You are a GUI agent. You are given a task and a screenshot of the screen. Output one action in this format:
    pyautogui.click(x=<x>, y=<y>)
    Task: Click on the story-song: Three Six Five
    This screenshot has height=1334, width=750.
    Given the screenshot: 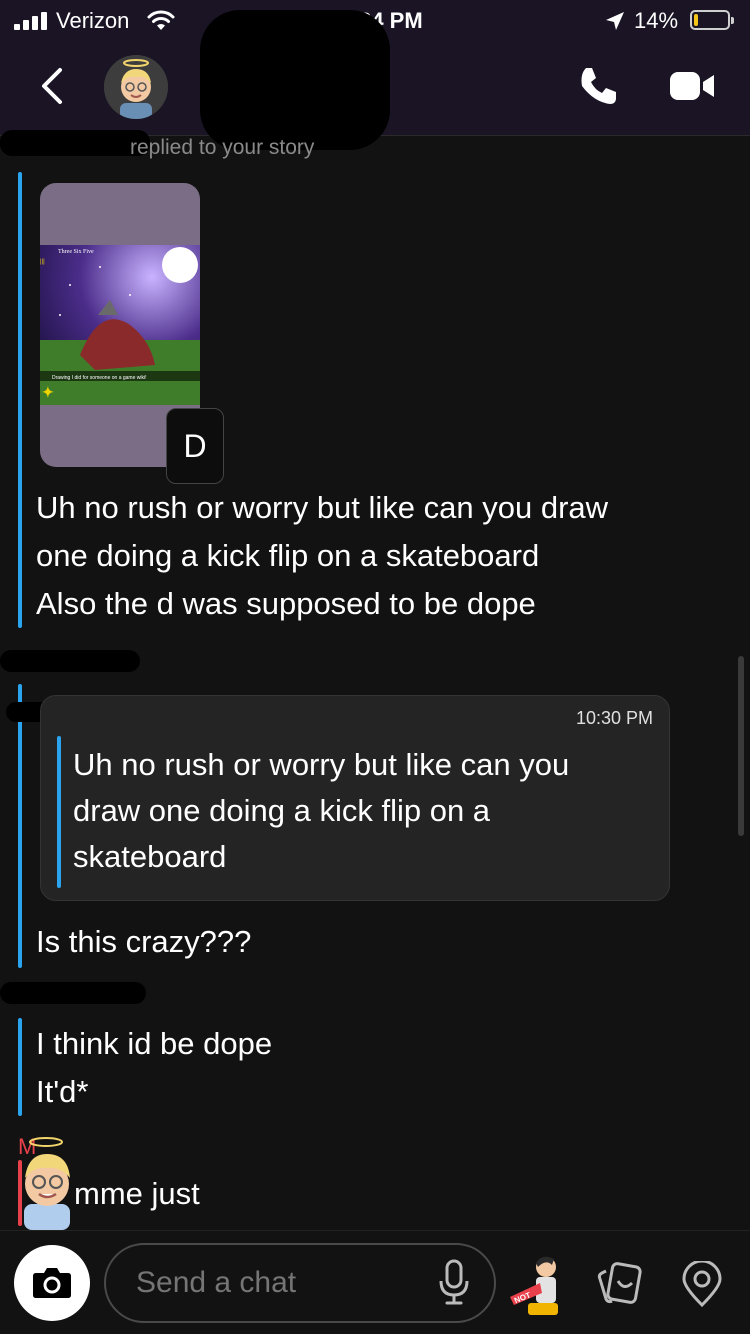 What is the action you would take?
    pyautogui.click(x=76, y=252)
    